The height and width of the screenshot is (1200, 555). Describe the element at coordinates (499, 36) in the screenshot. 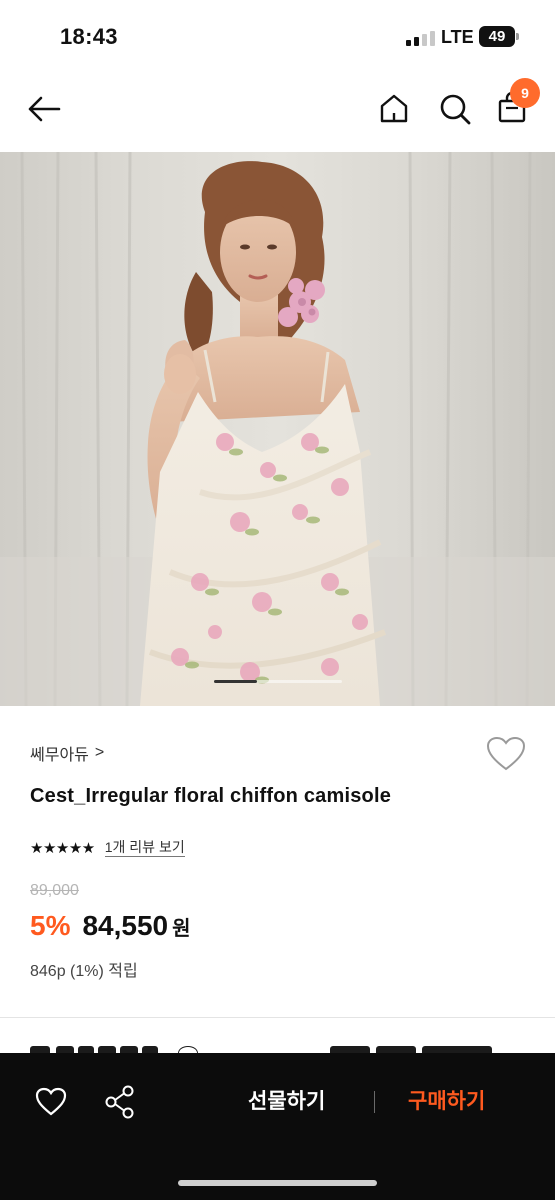

I see `battery-icon: 49` at that location.